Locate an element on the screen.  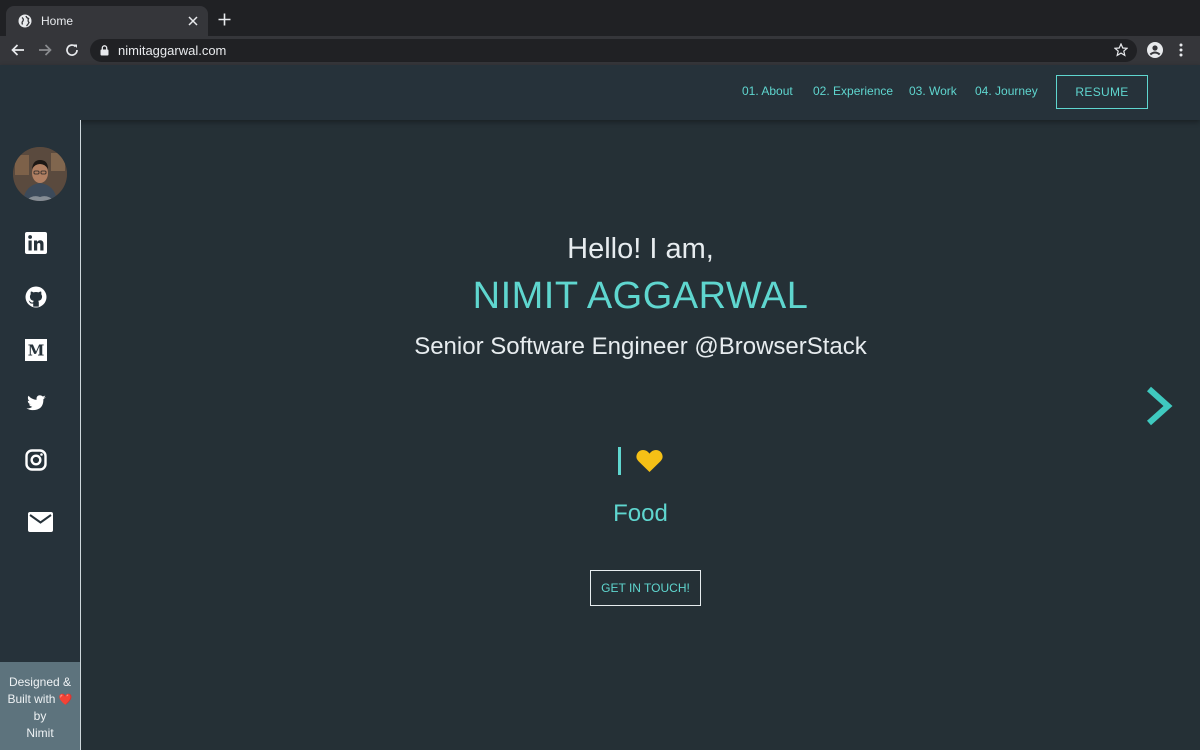
browser-menu-icon is located at coordinates (1181, 50).